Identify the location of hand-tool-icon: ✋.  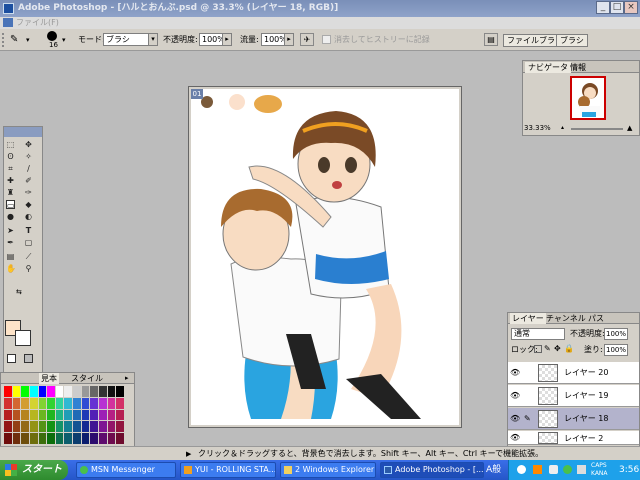
(11, 268).